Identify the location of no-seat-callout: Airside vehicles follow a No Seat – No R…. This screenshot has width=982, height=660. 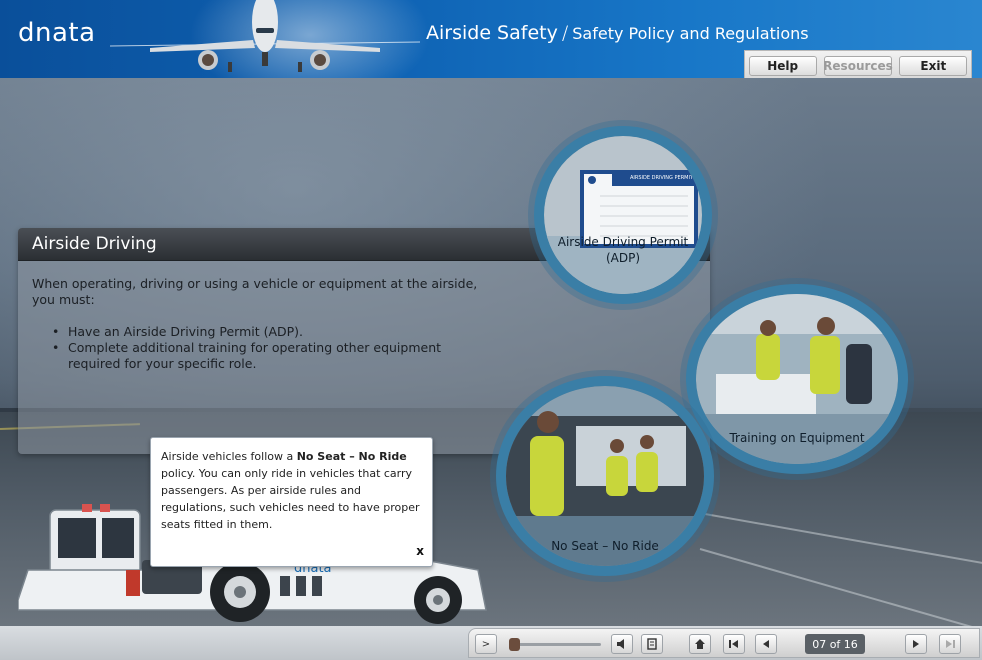
(291, 502).